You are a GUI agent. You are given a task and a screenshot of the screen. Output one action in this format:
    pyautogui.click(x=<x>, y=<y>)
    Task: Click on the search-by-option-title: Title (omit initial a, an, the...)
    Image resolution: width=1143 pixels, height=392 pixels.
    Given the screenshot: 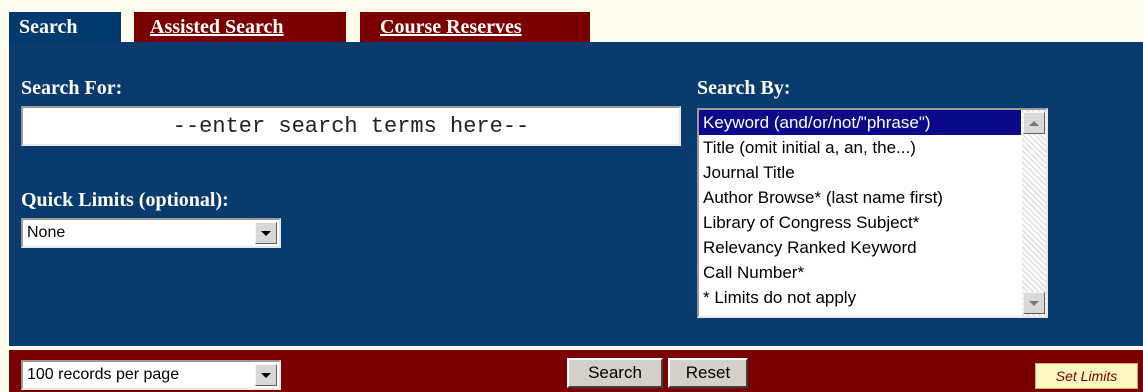 What is the action you would take?
    pyautogui.click(x=860, y=147)
    